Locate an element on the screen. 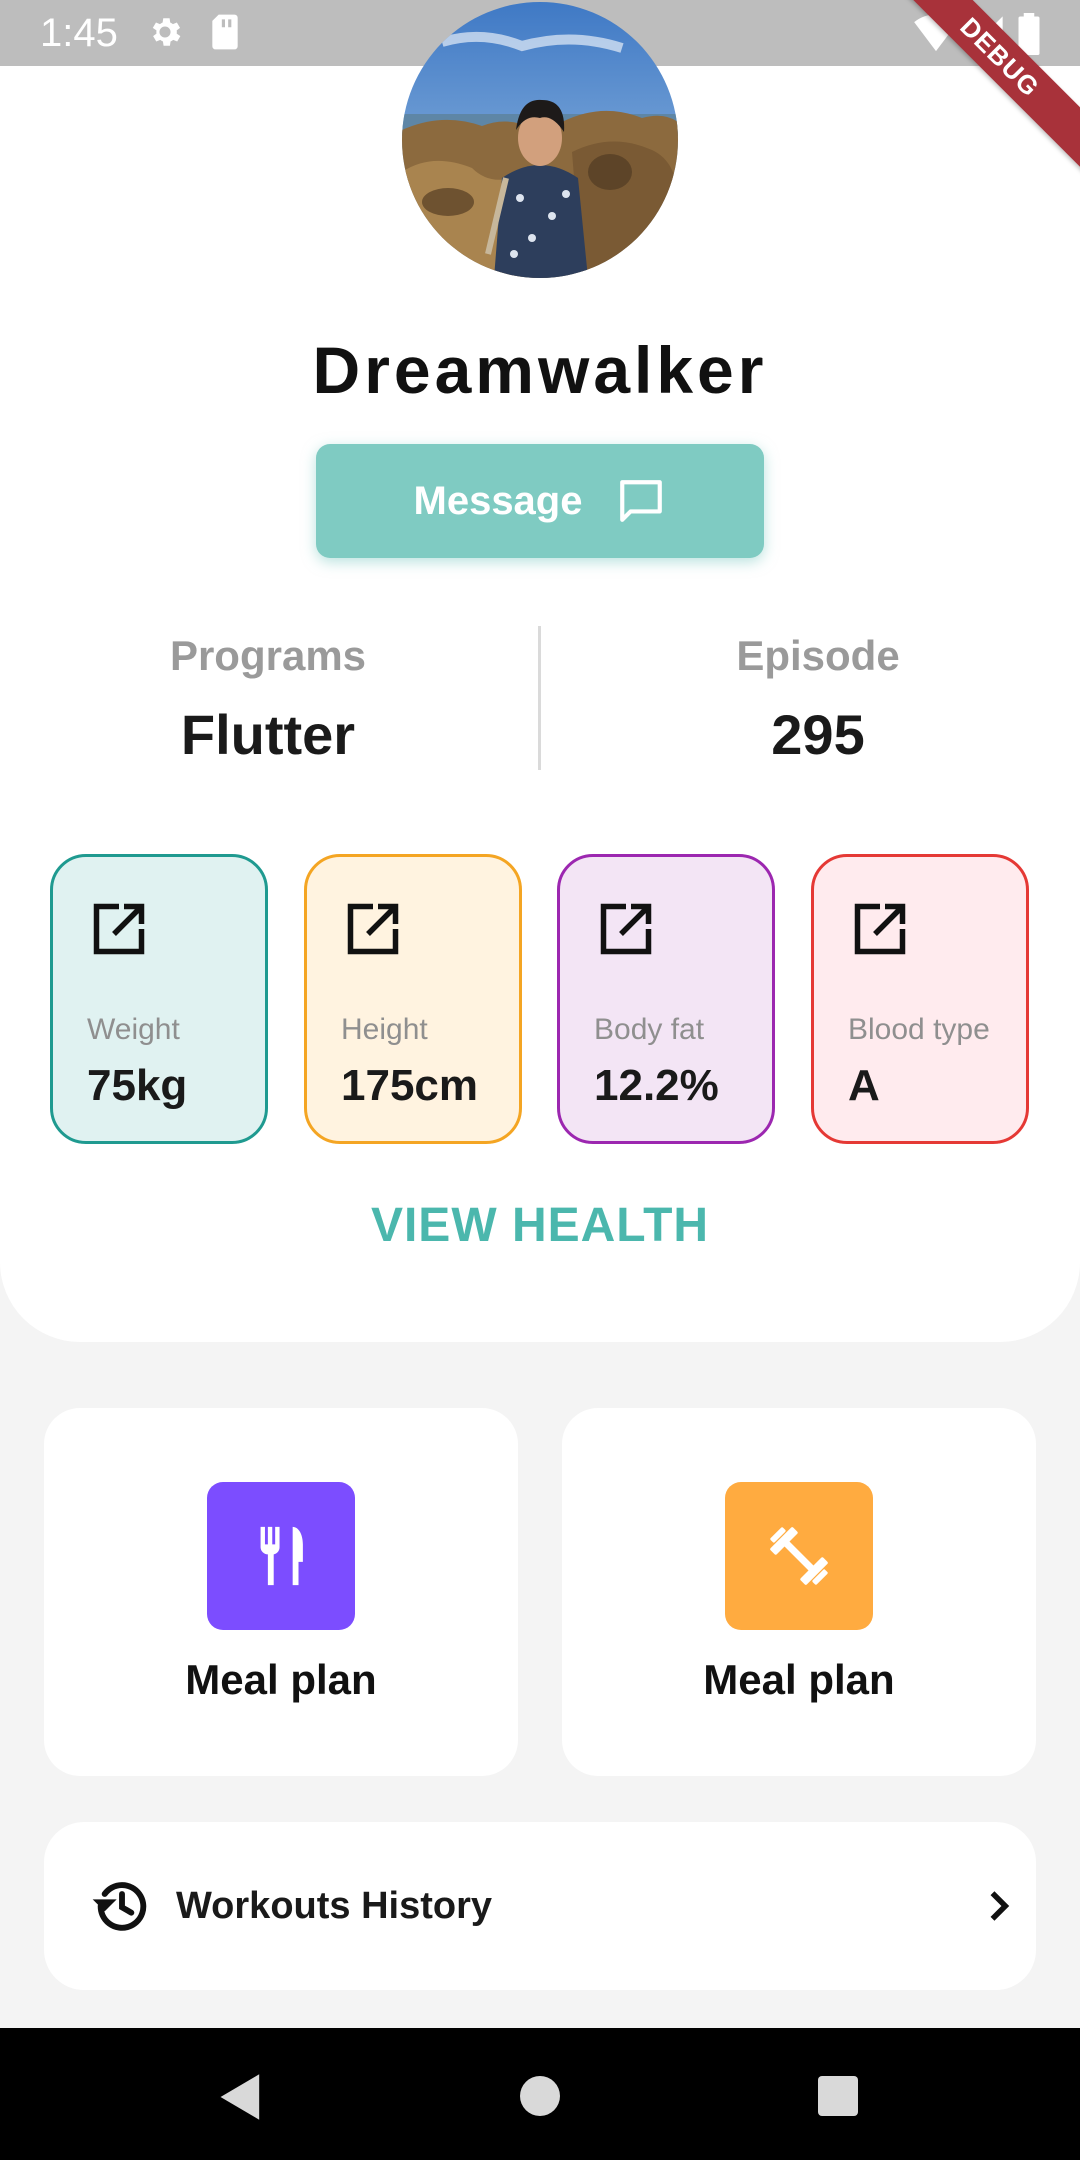  message-button: Message is located at coordinates (540, 501).